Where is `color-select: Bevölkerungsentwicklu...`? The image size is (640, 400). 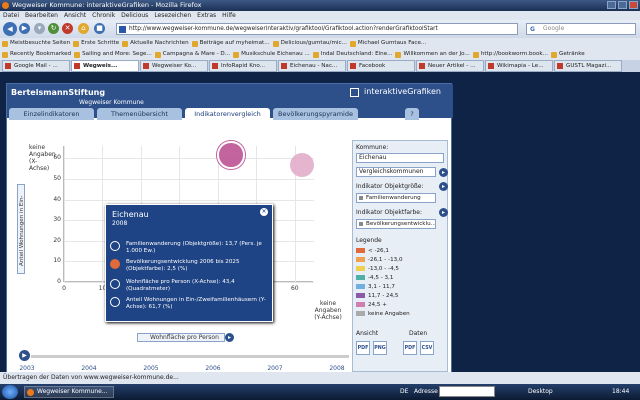
color-select: Bevölkerungsentwicklu... is located at coordinates (396, 224).